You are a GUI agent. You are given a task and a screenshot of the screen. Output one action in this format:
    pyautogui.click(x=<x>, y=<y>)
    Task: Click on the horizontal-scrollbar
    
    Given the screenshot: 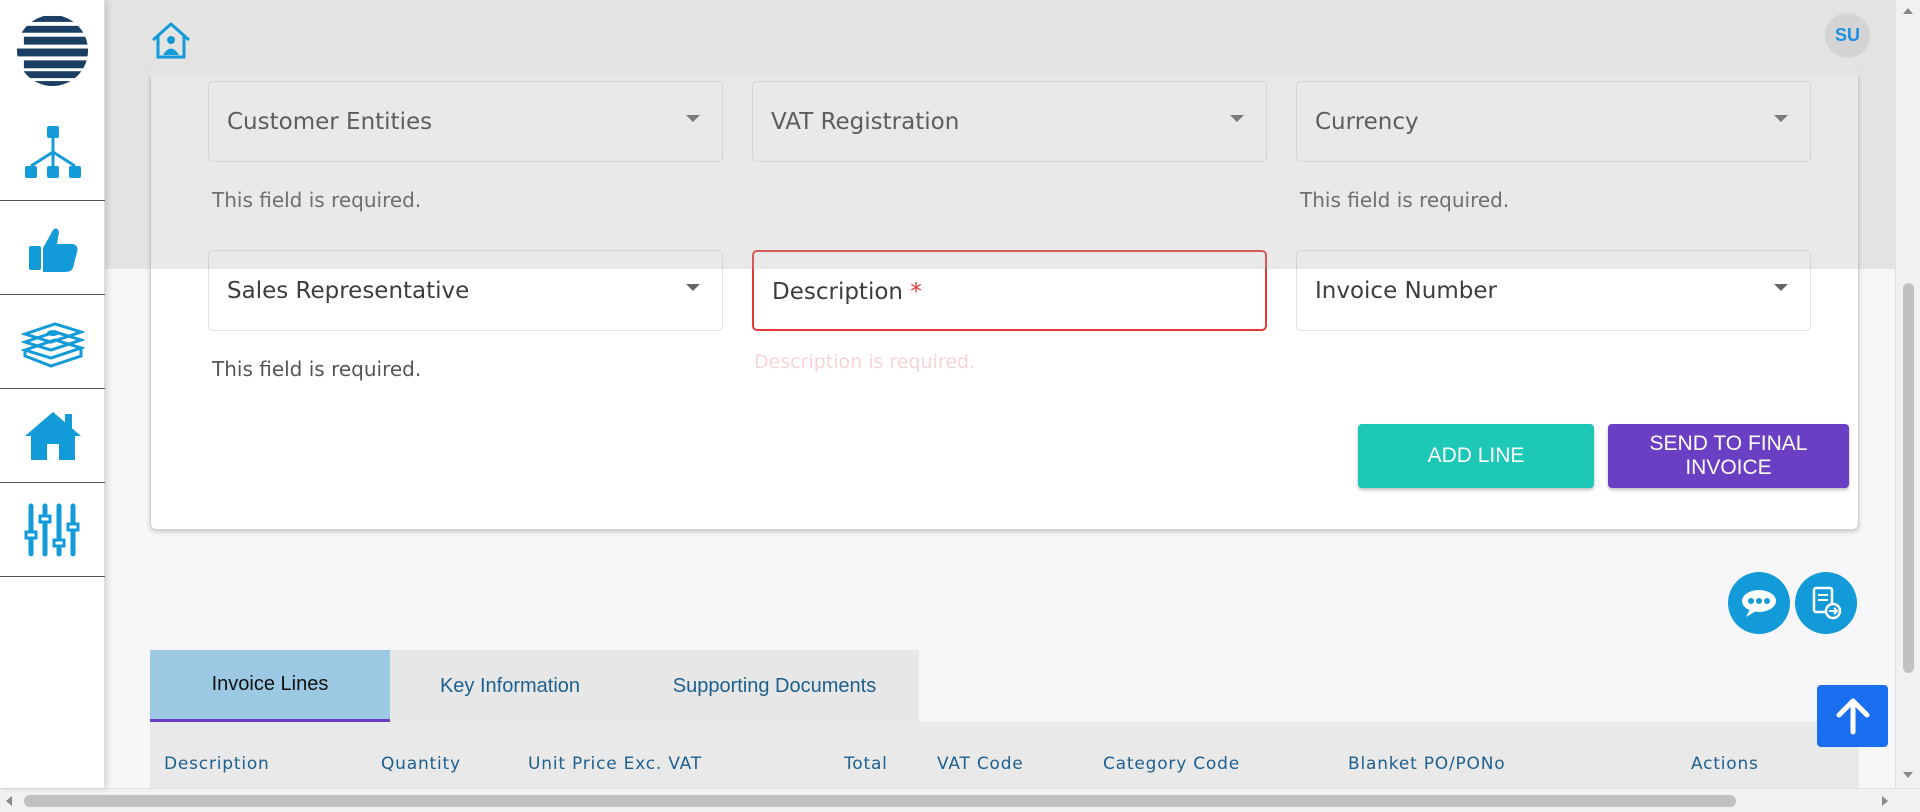 What is the action you would take?
    pyautogui.click(x=960, y=800)
    